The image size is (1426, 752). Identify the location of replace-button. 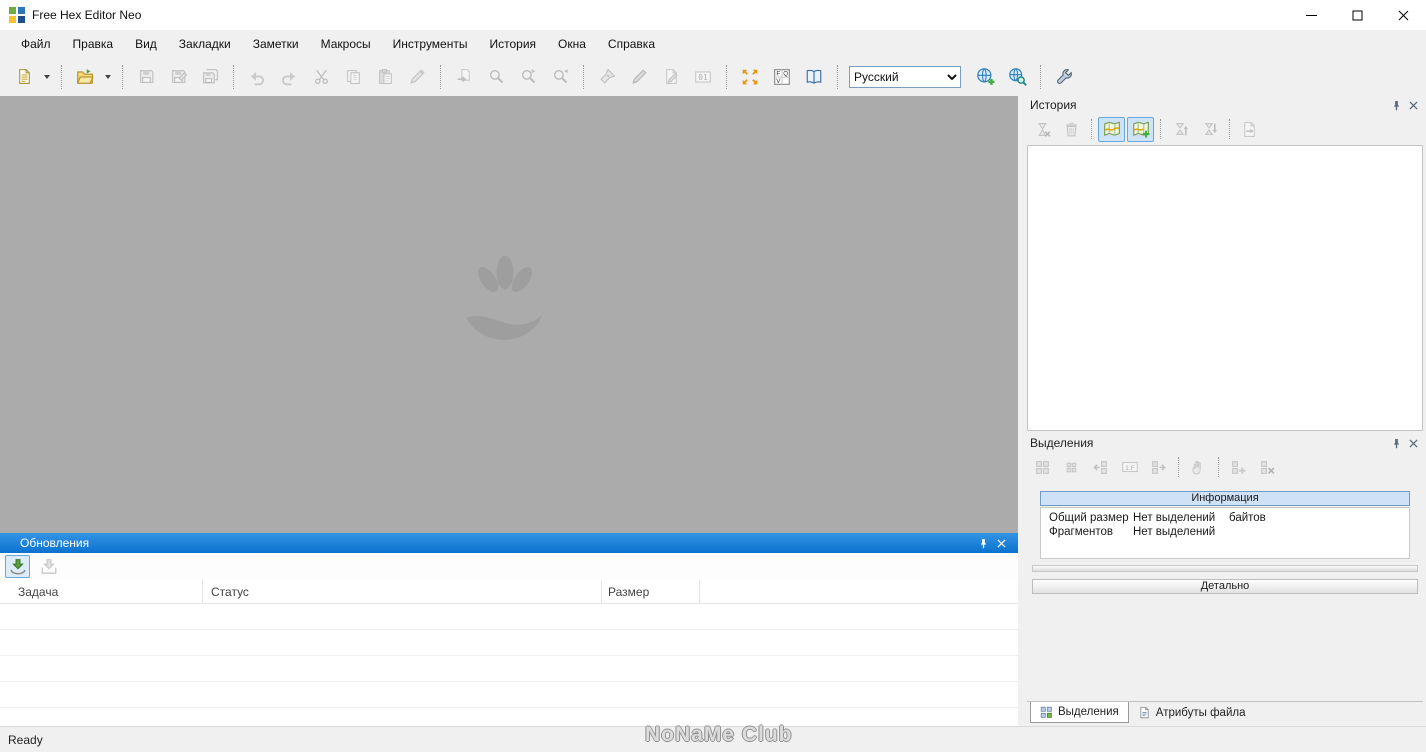
(607, 77).